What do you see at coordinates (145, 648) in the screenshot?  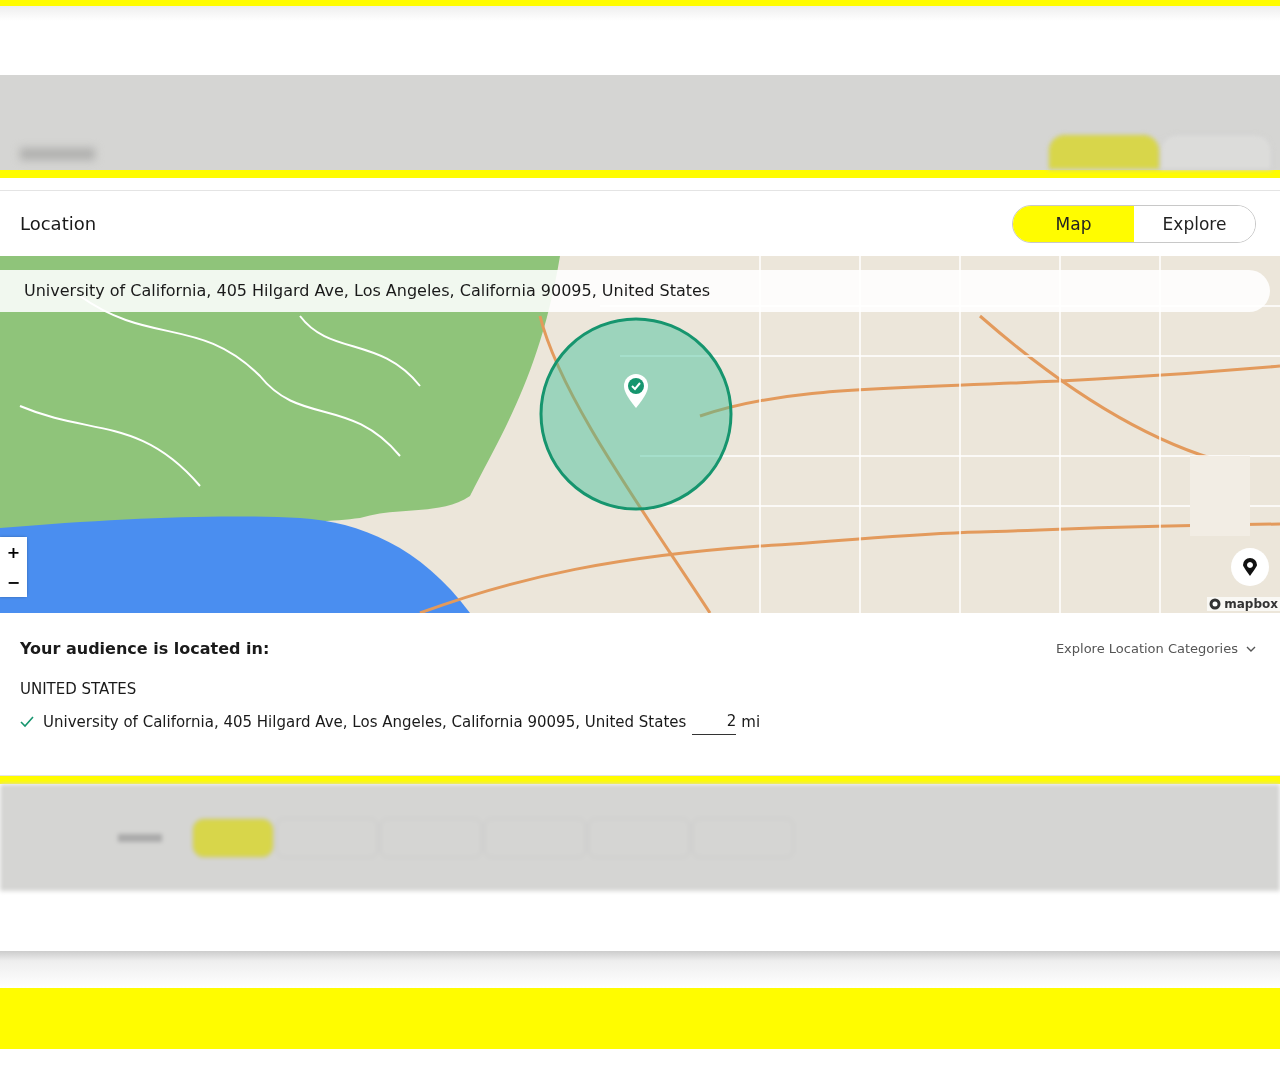 I see `audience-heading: Your audience is located in:` at bounding box center [145, 648].